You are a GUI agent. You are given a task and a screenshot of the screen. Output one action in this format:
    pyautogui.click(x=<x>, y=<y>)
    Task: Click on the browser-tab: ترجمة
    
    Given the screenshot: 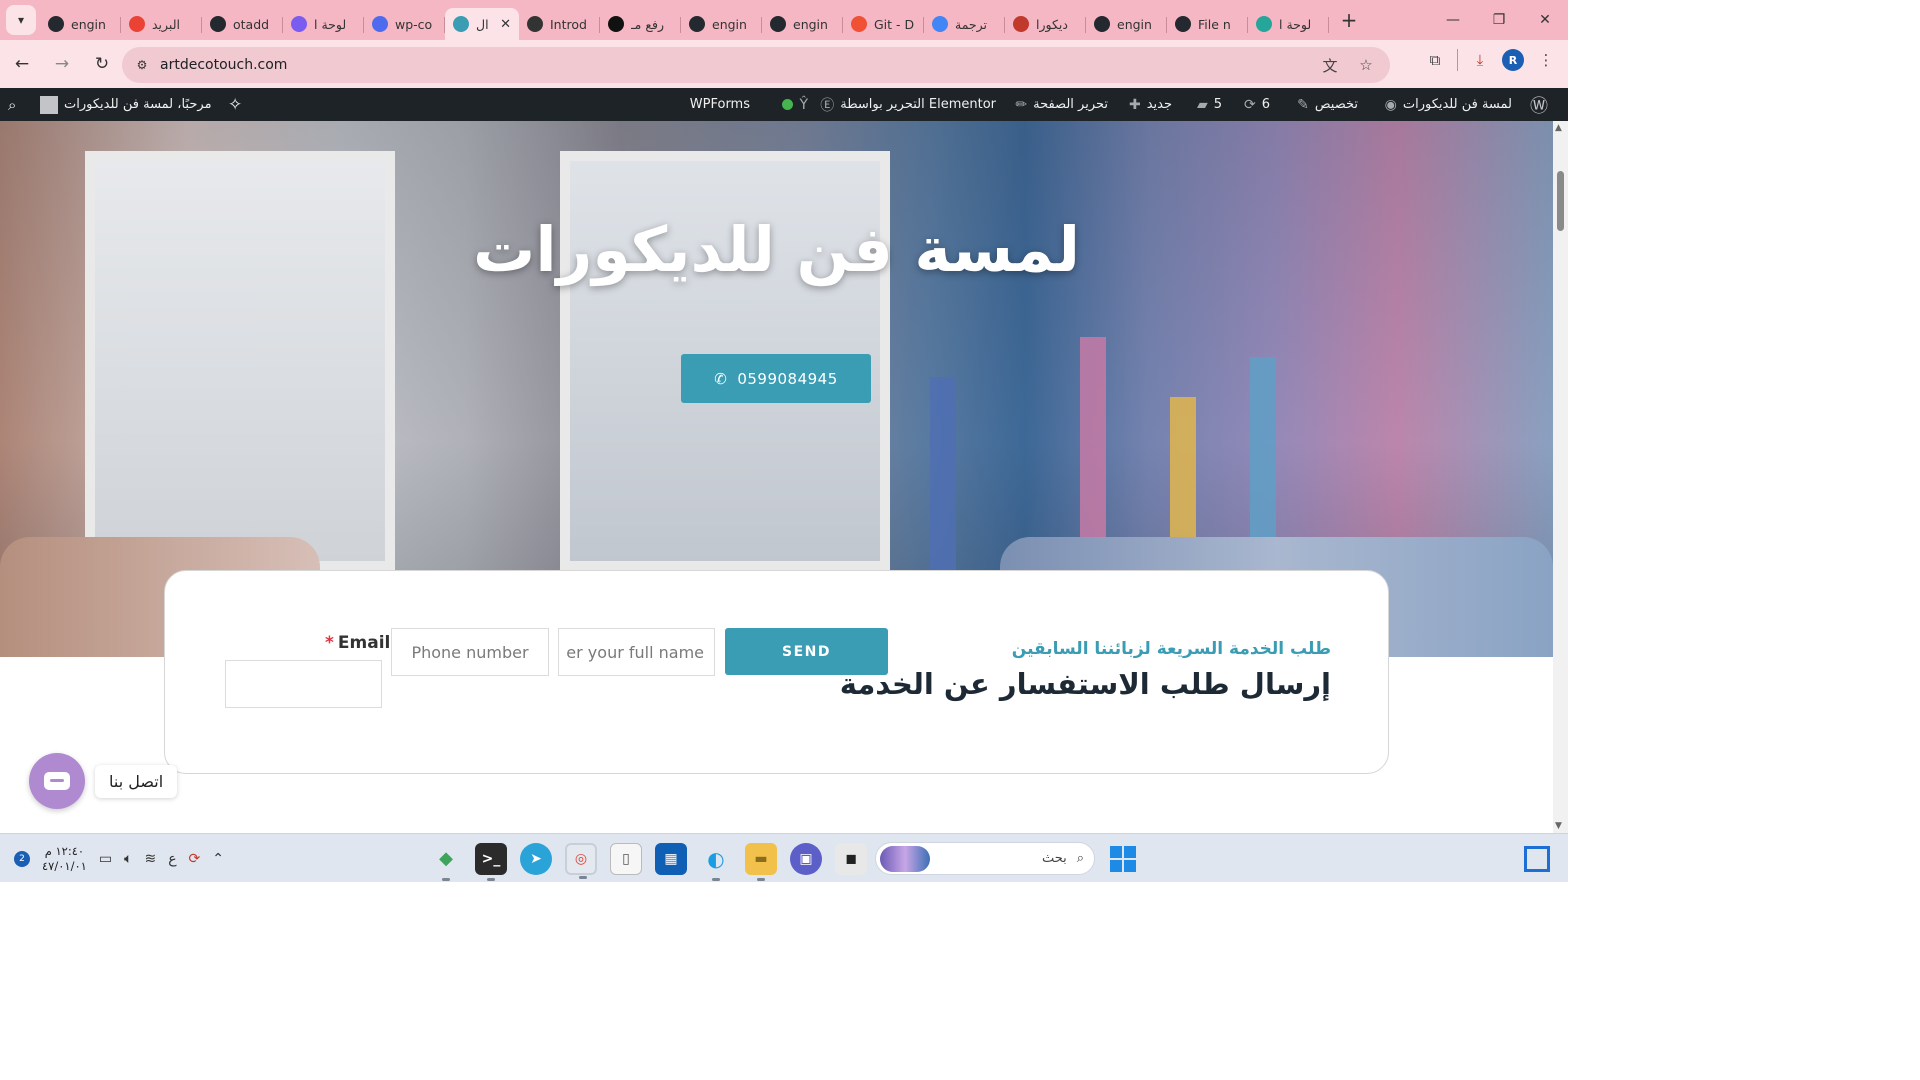 What is the action you would take?
    pyautogui.click(x=964, y=24)
    